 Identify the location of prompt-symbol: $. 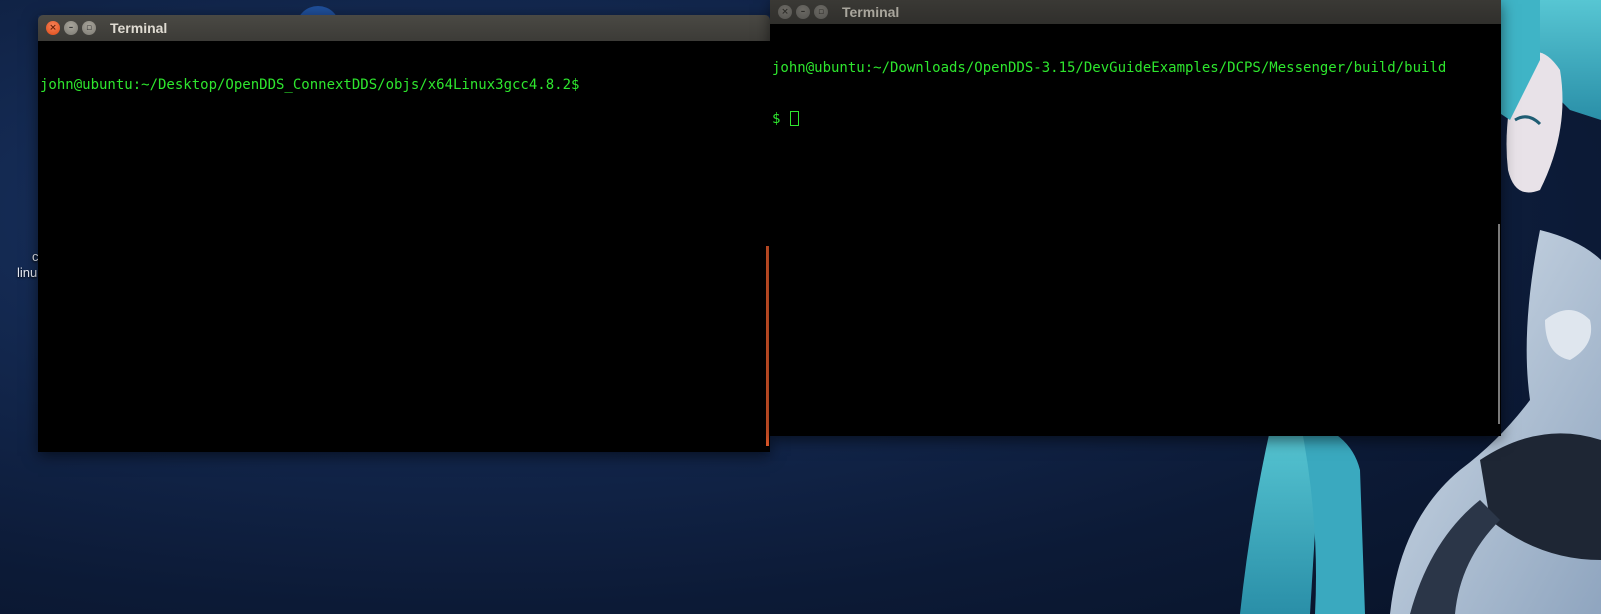
(780, 119).